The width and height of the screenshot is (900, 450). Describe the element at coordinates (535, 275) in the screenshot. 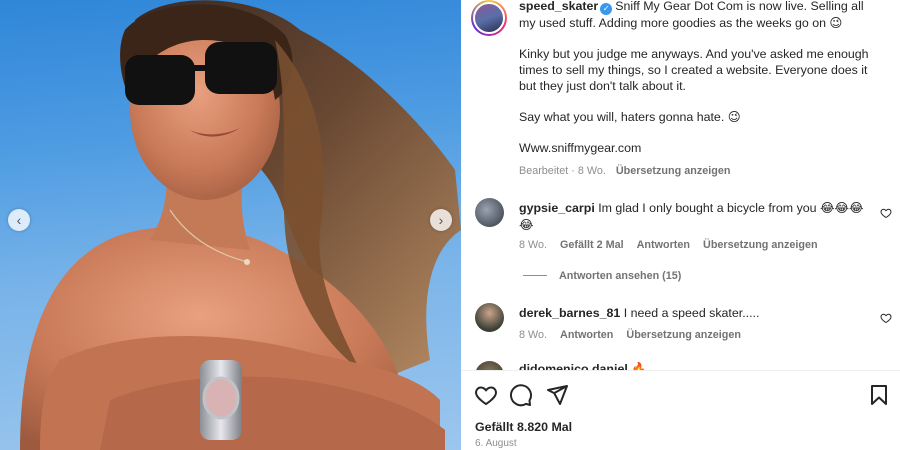

I see `replies-divider` at that location.